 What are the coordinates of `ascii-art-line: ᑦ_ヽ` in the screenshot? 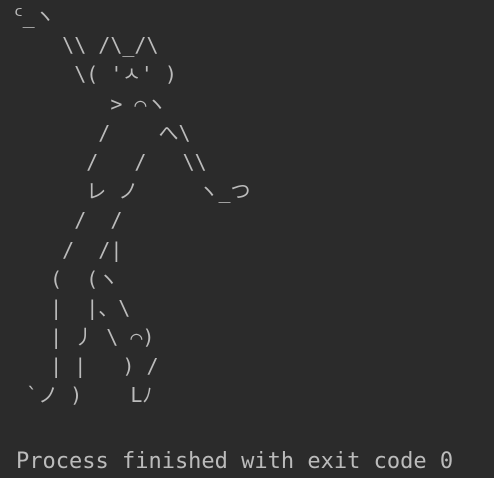 It's located at (34, 16).